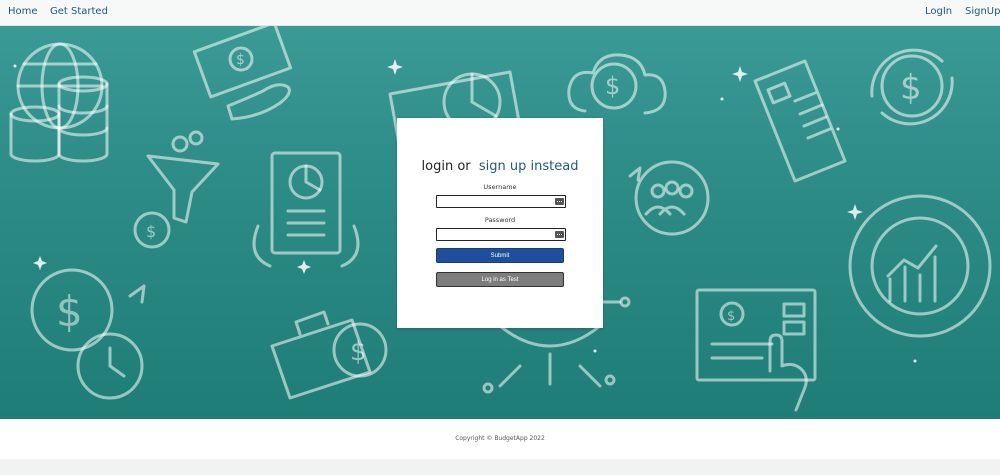 This screenshot has width=1000, height=475. What do you see at coordinates (500, 187) in the screenshot?
I see `username-label: Username` at bounding box center [500, 187].